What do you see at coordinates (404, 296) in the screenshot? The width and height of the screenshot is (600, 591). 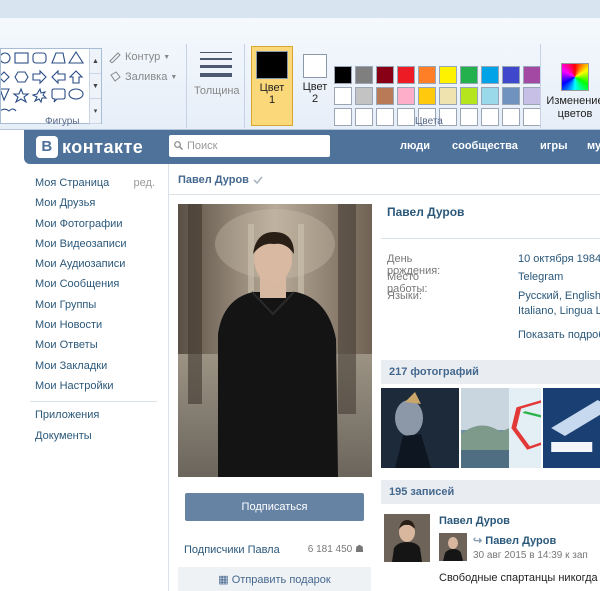 I see `languages-label: Языки:` at bounding box center [404, 296].